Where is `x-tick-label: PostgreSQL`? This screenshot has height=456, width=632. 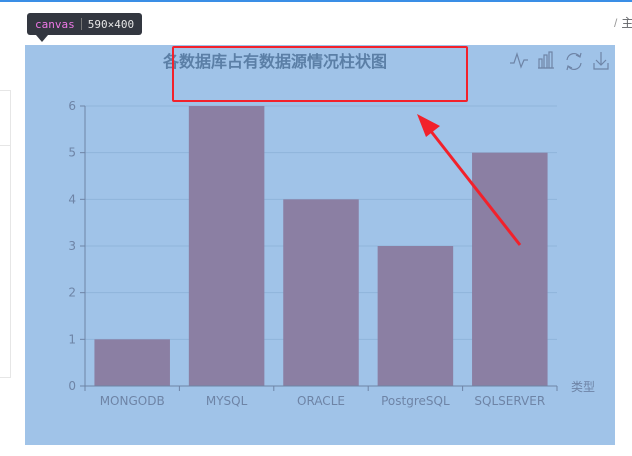 x-tick-label: PostgreSQL is located at coordinates (415, 401).